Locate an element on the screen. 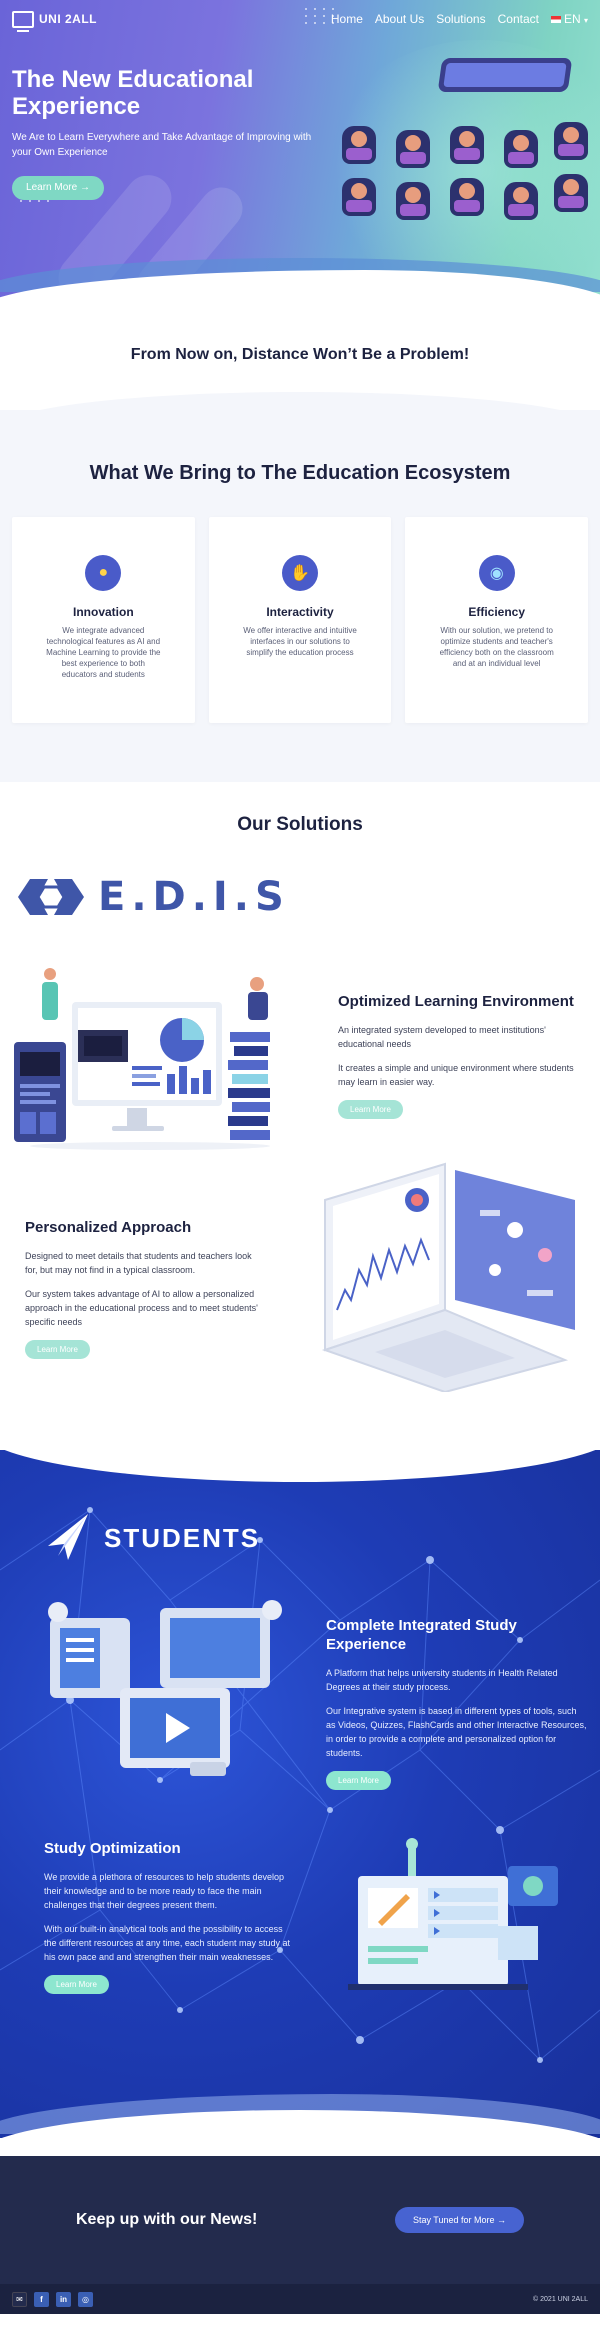 This screenshot has height=2325, width=600. card-title: Interactivity is located at coordinates (300, 612).